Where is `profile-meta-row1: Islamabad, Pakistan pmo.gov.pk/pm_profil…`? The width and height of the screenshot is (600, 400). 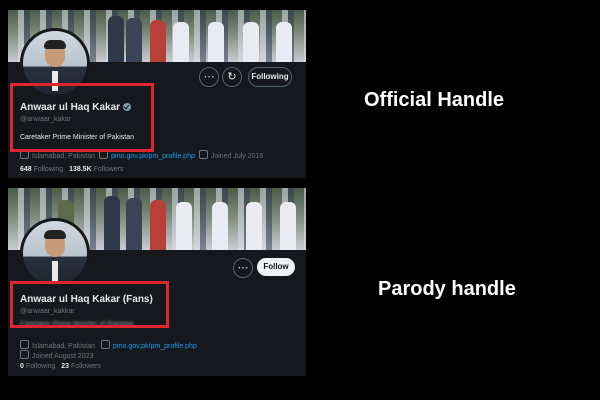
profile-meta-row1: Islamabad, Pakistan pmo.gov.pk/pm_profil… is located at coordinates (108, 345).